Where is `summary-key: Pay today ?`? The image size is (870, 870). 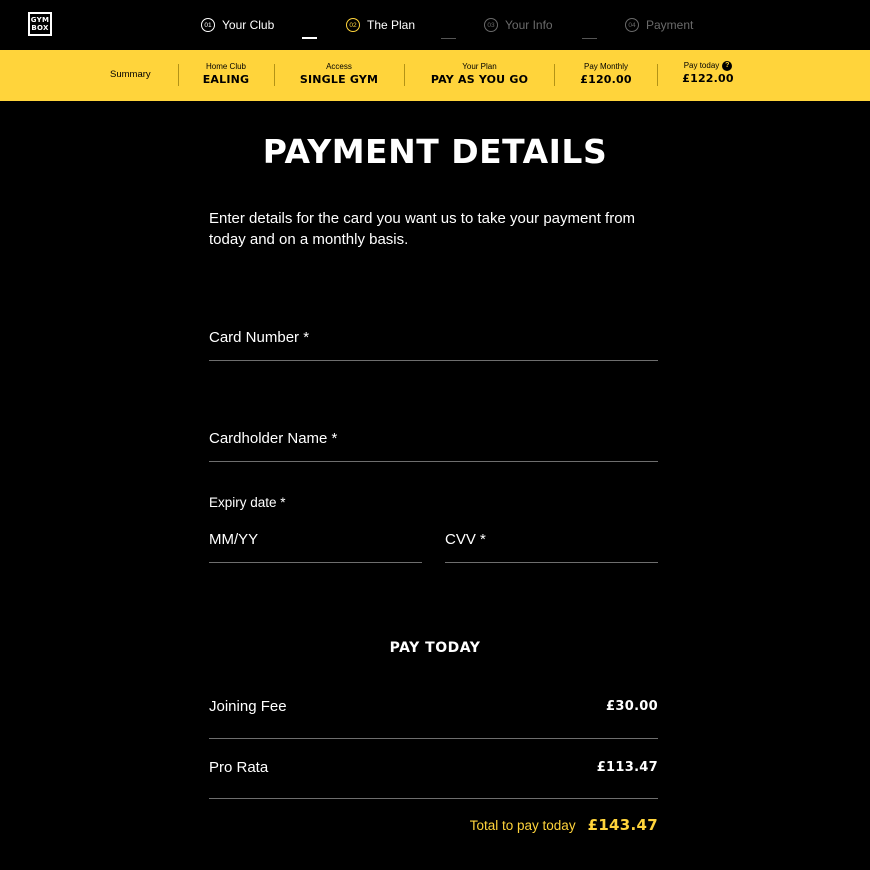 summary-key: Pay today ? is located at coordinates (708, 66).